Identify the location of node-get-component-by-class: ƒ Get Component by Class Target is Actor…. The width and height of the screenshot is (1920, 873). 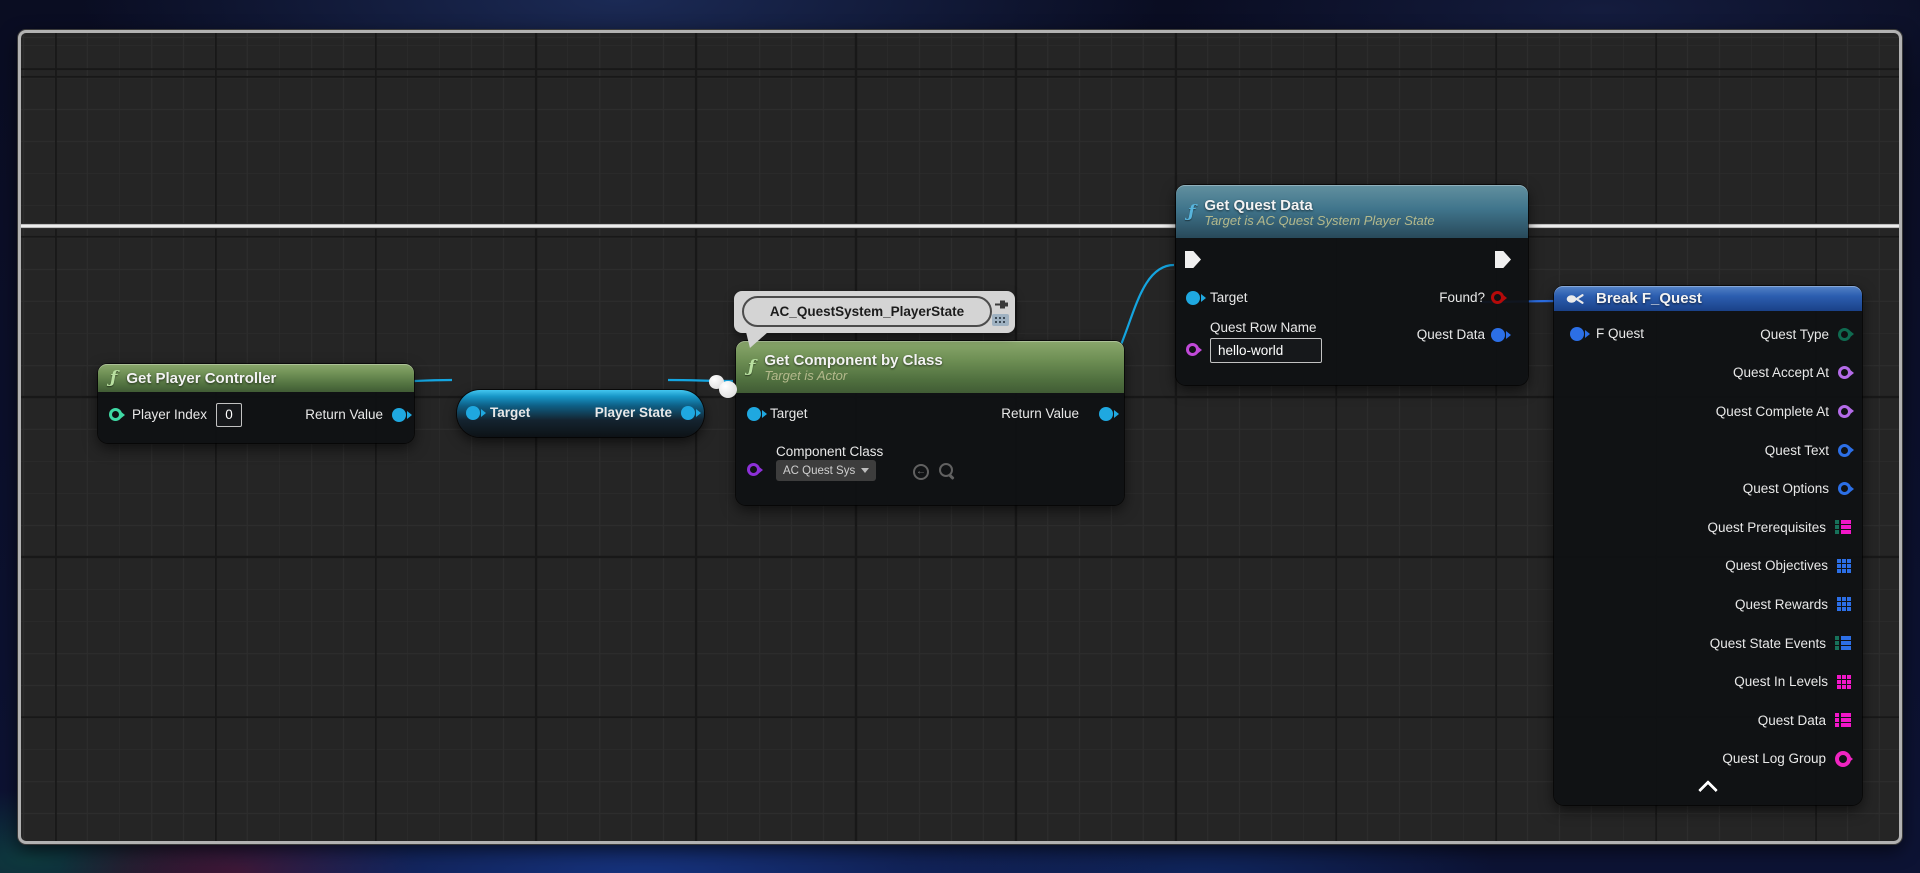
(930, 423).